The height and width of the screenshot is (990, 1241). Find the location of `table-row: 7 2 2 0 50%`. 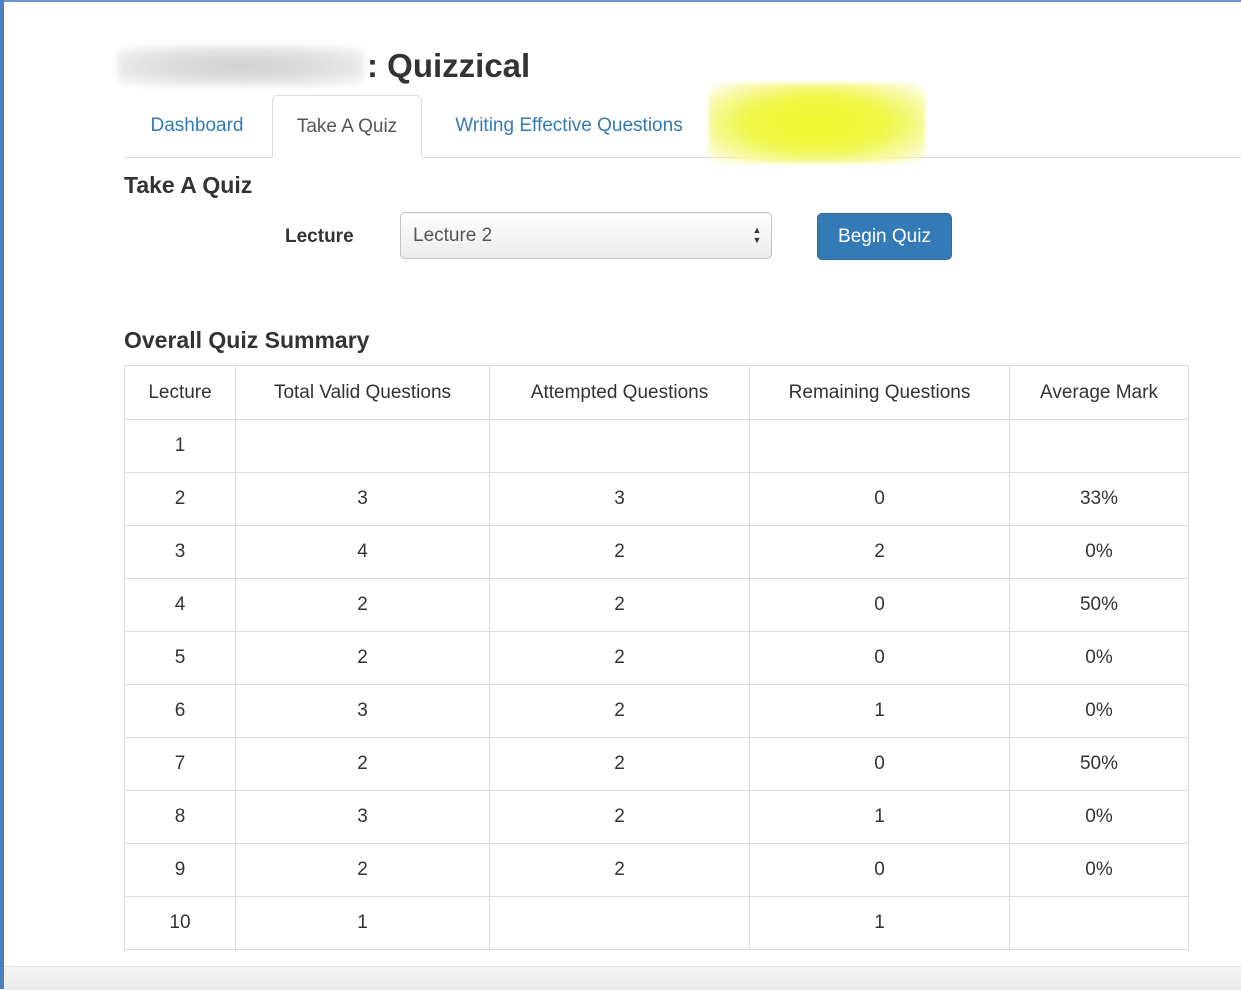

table-row: 7 2 2 0 50% is located at coordinates (656, 764).